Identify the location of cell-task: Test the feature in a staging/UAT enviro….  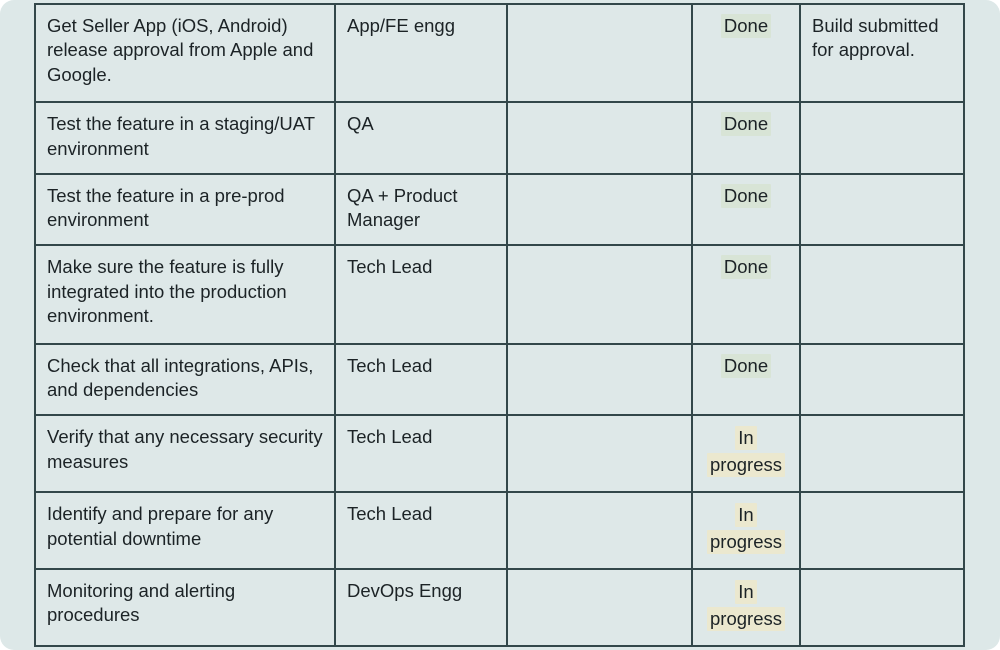
(185, 138).